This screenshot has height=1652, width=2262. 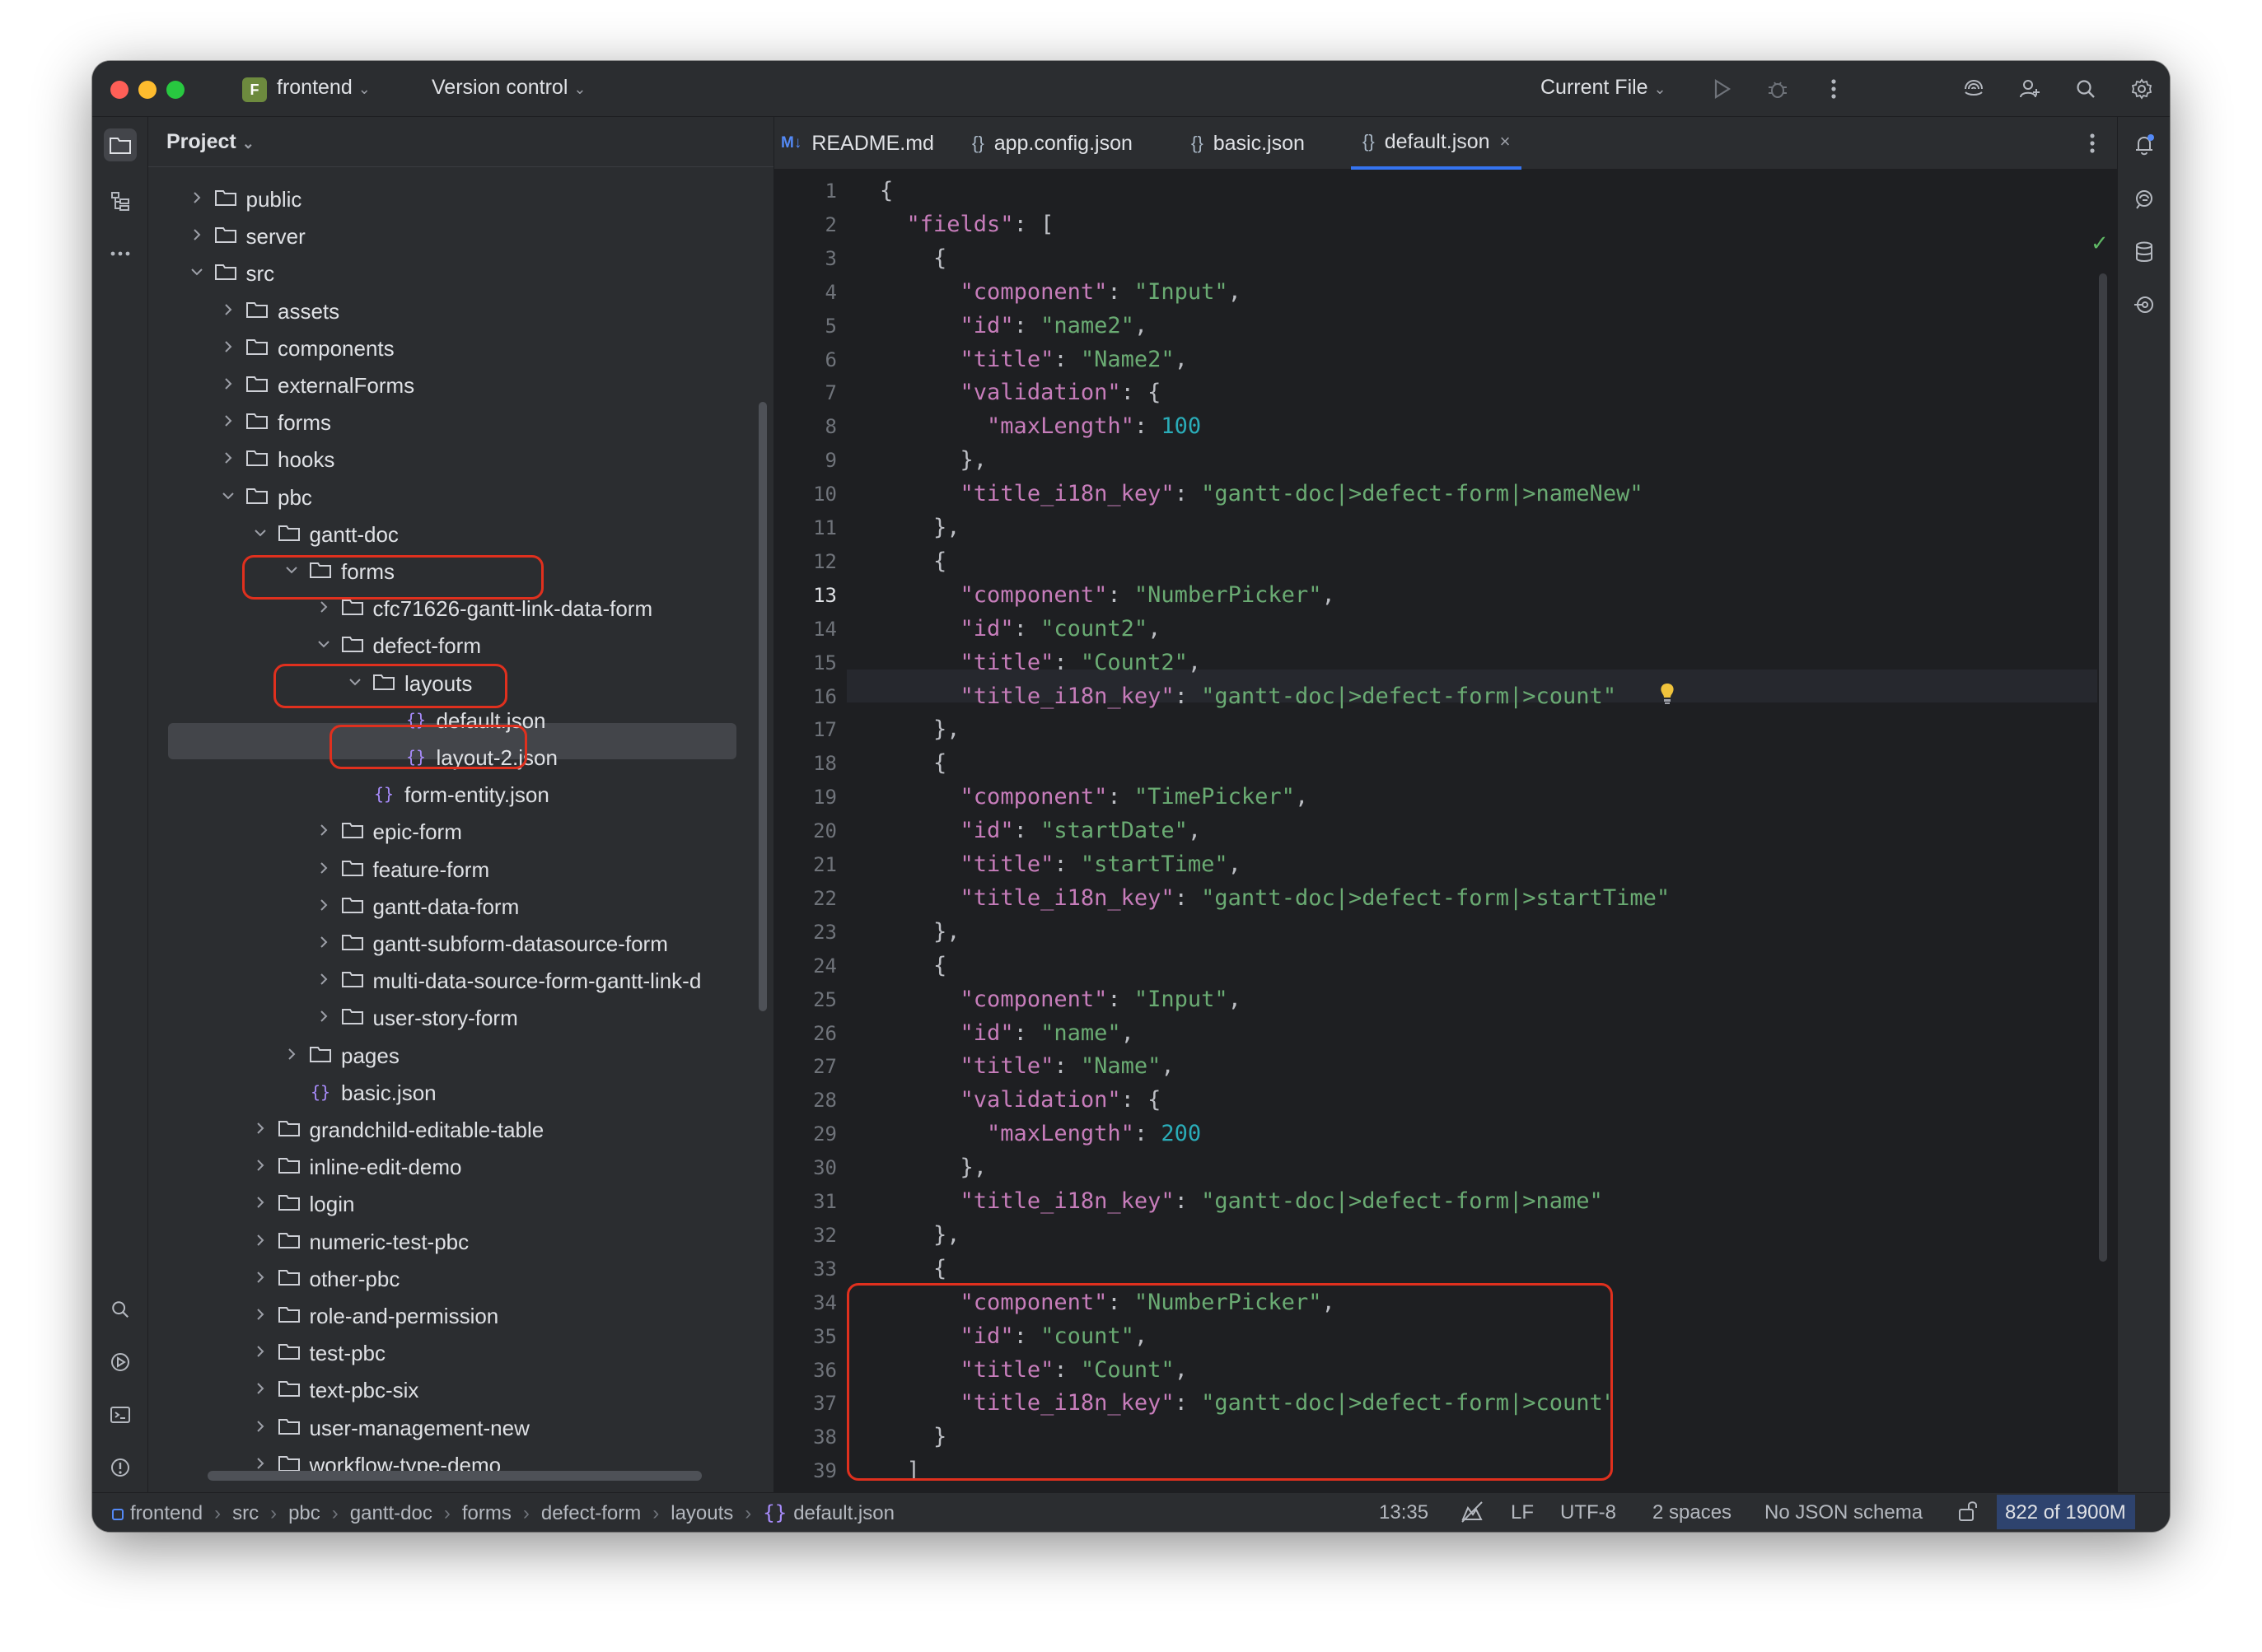 What do you see at coordinates (460, 422) in the screenshot?
I see `tree-item-forms: forms` at bounding box center [460, 422].